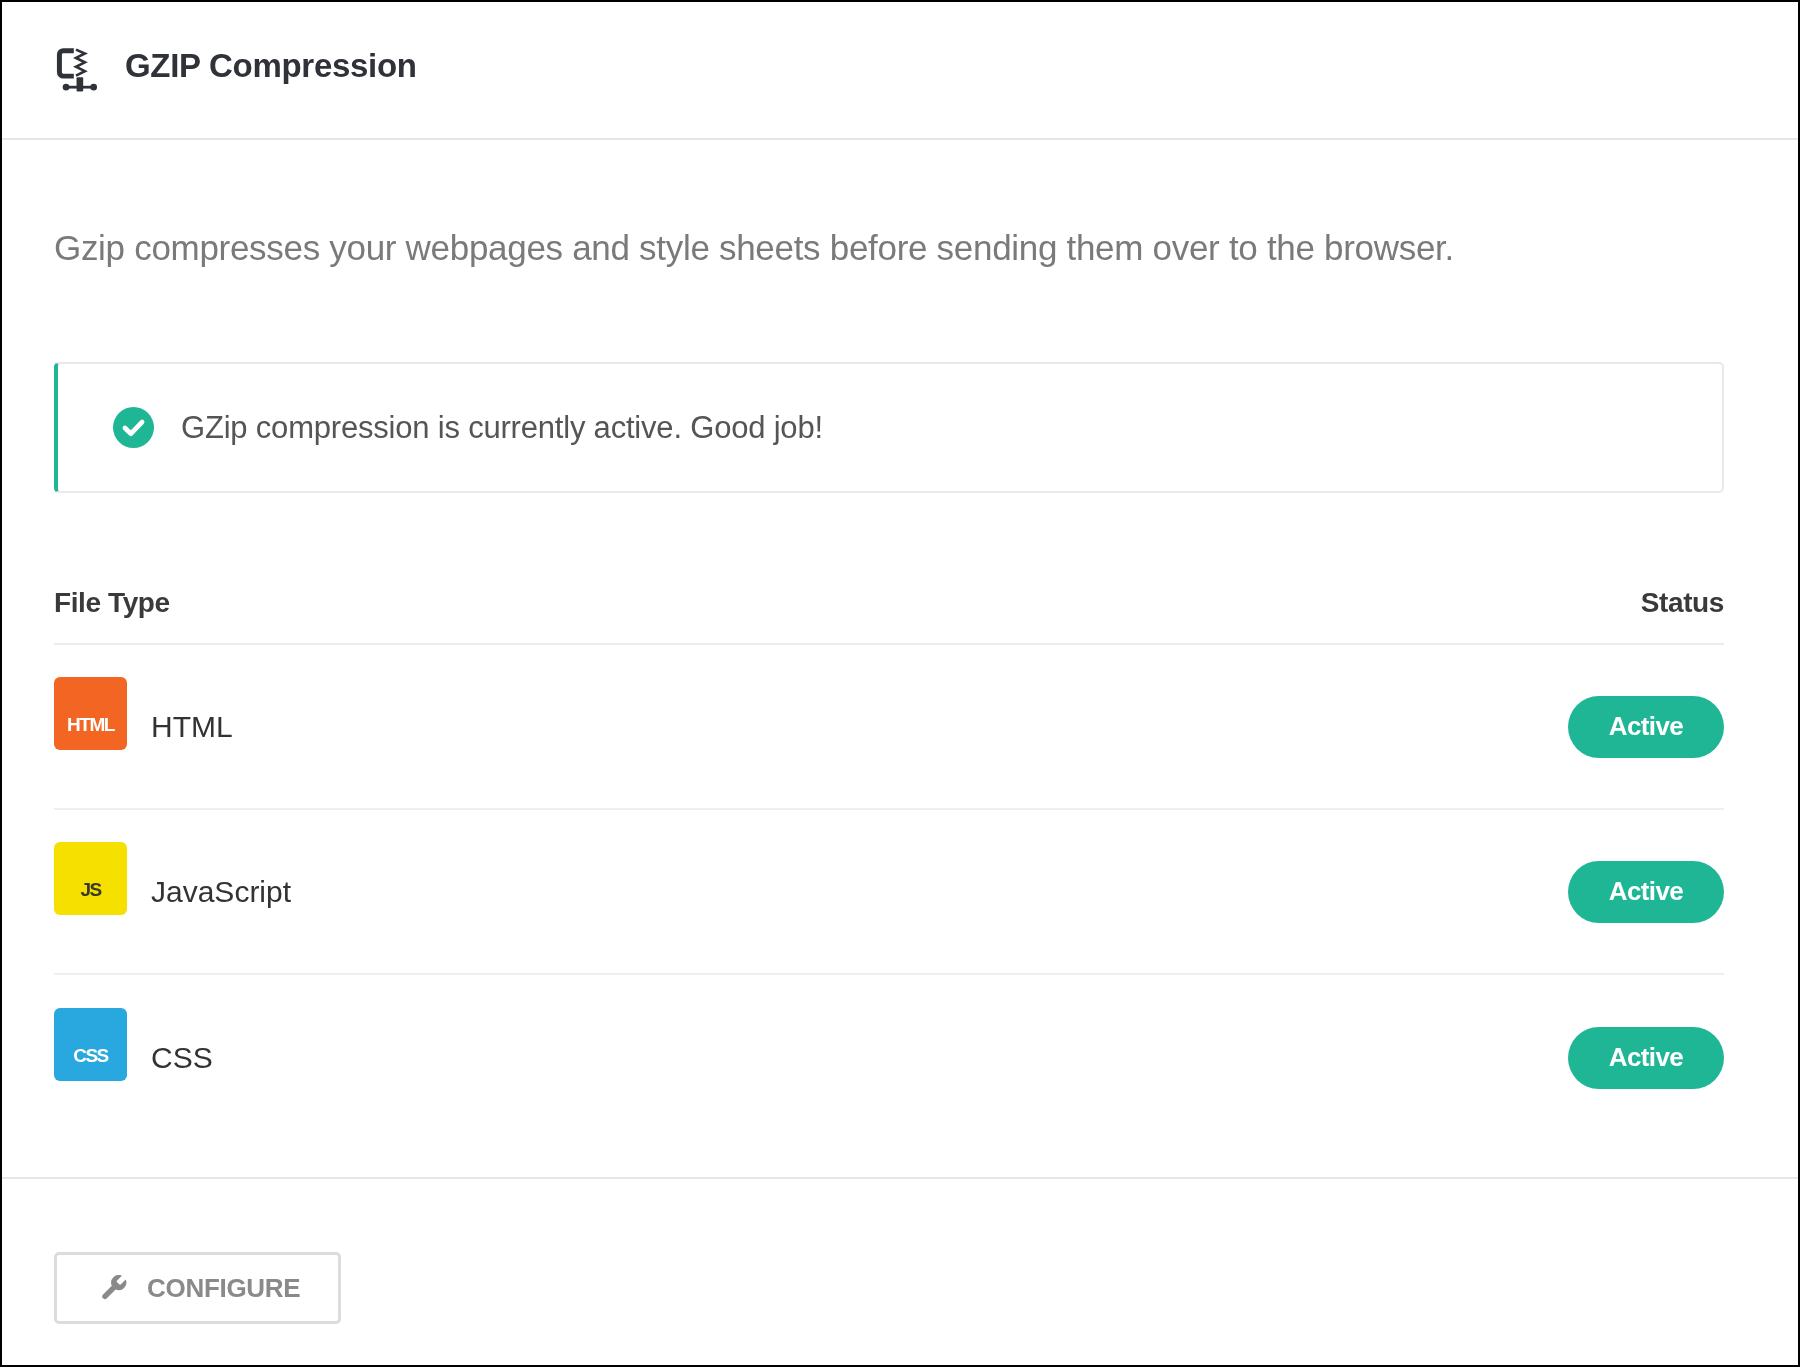 Image resolution: width=1800 pixels, height=1367 pixels. Describe the element at coordinates (754, 248) in the screenshot. I see `description-text: Gzip compresses your webpages and style sheets before sending them over to the browser.` at that location.